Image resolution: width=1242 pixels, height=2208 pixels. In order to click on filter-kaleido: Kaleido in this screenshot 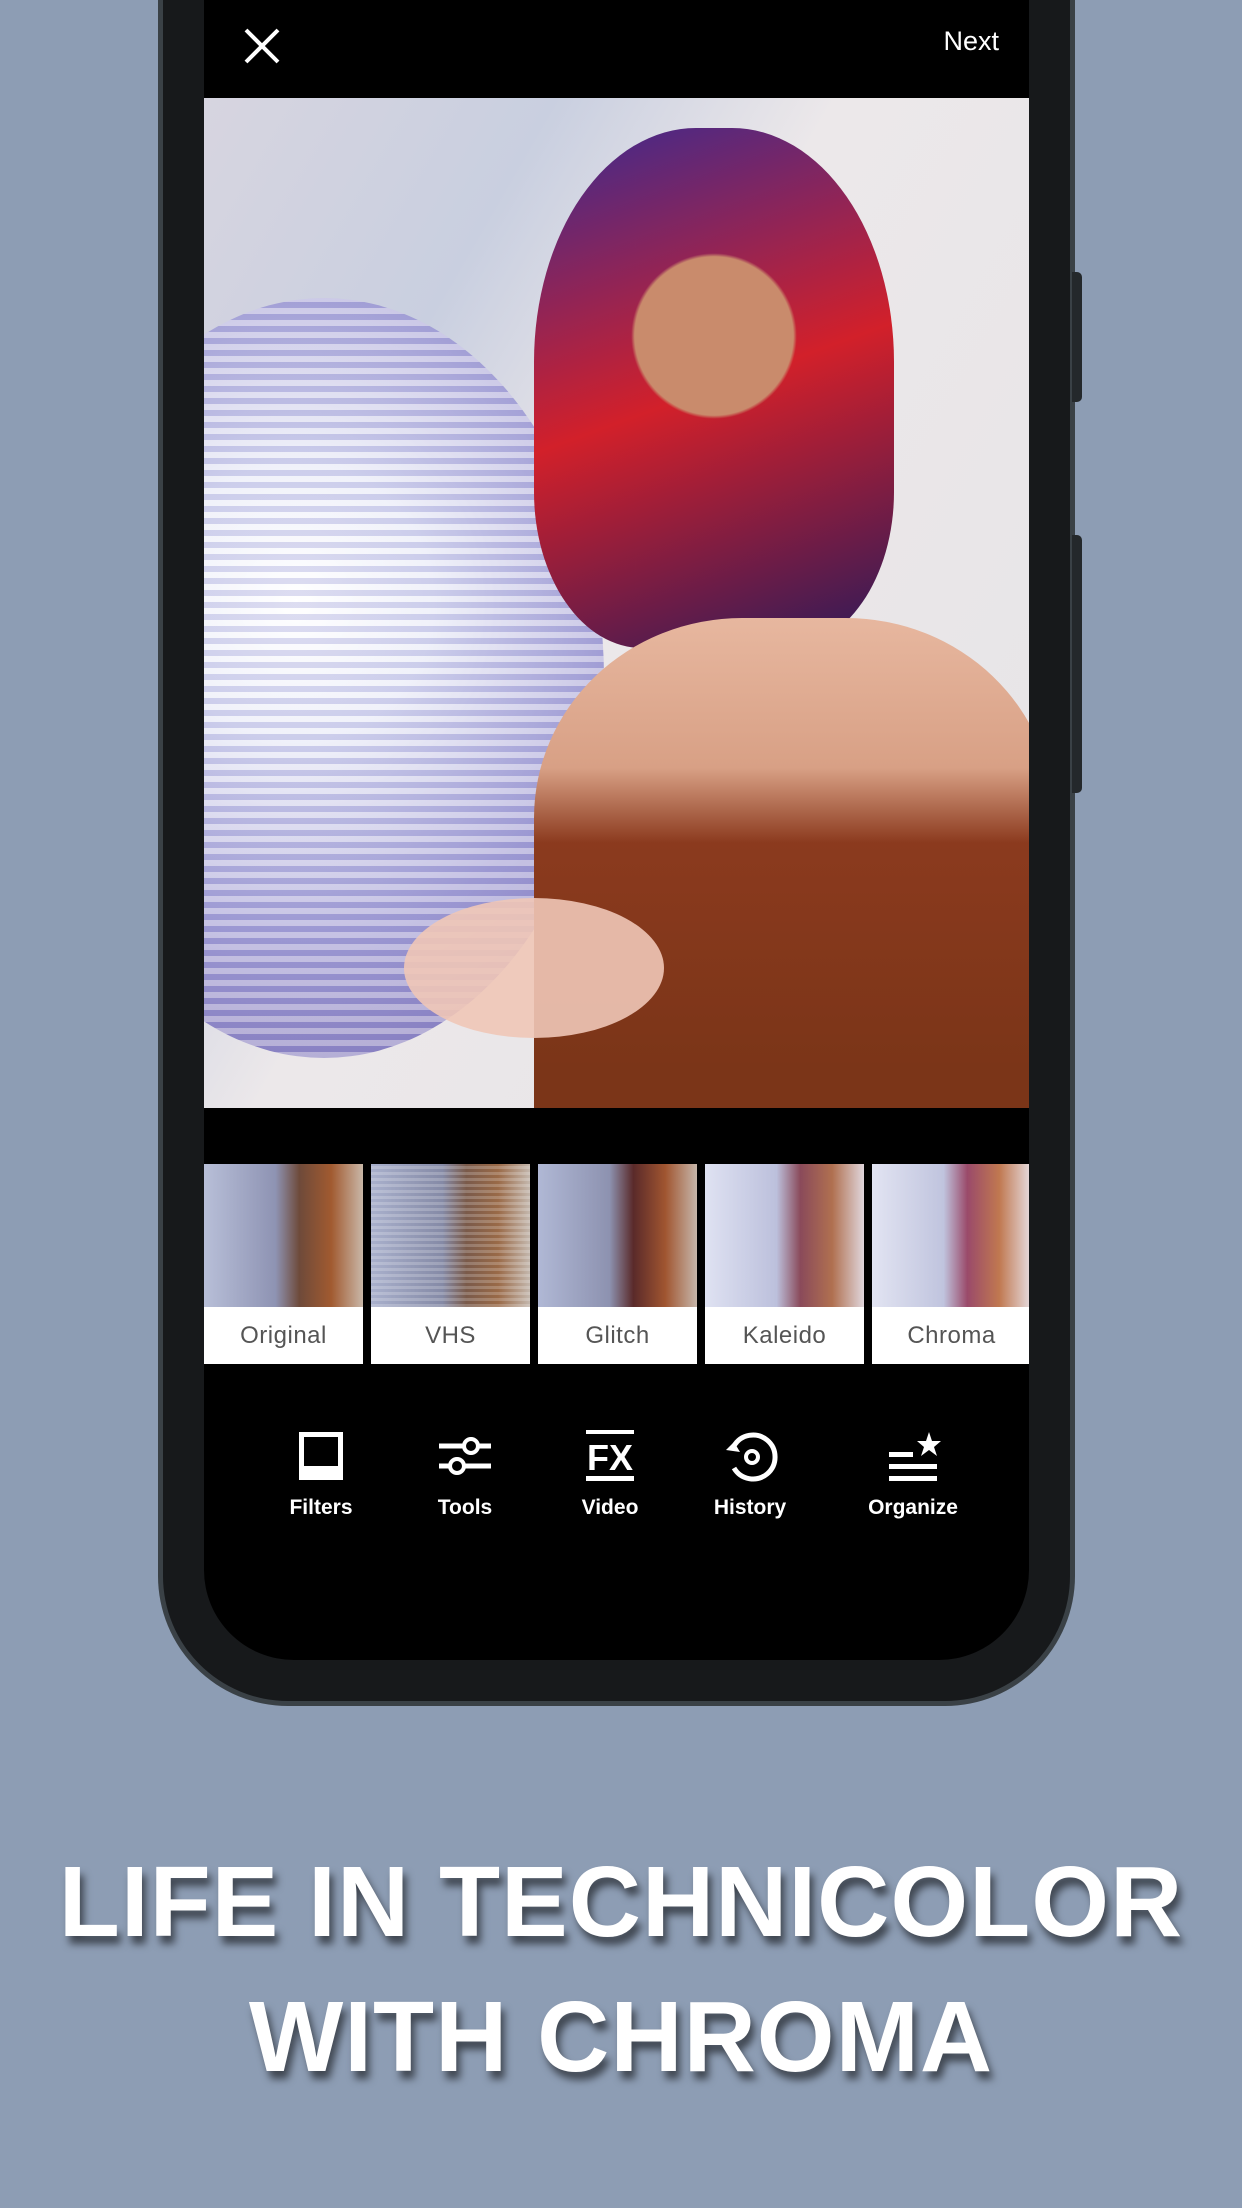, I will do `click(784, 1264)`.